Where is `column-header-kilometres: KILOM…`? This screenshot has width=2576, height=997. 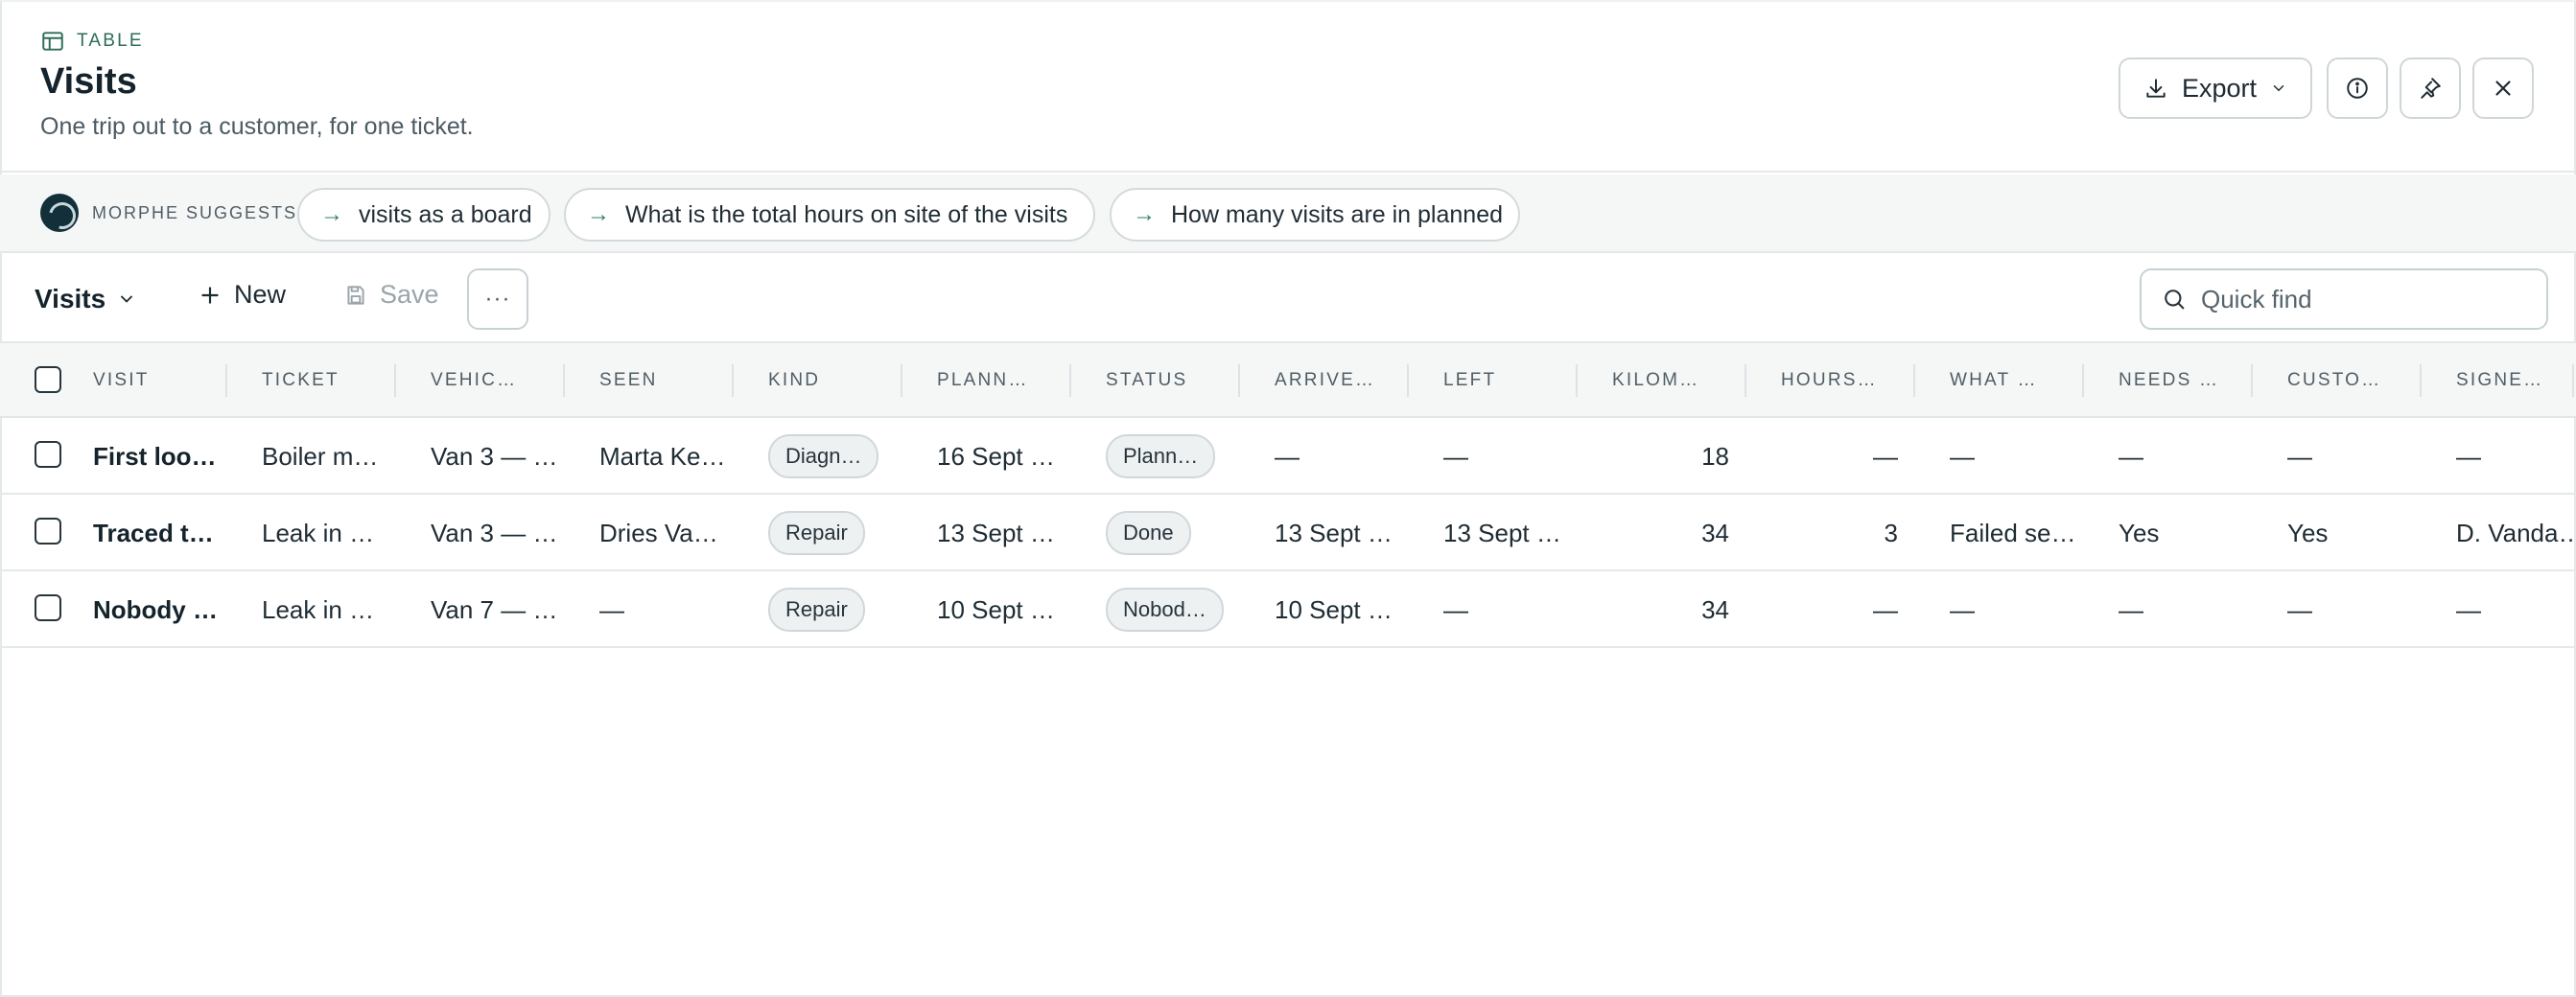
column-header-kilometres: KILOM… is located at coordinates (1670, 380).